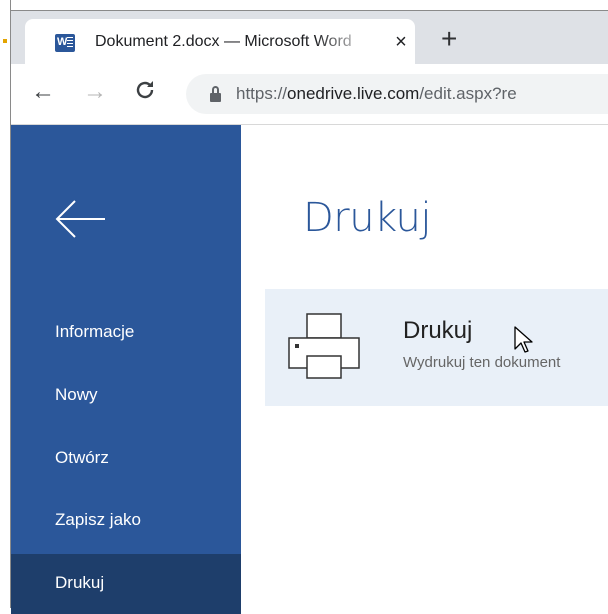  I want to click on page-title: Drukuj, so click(367, 218).